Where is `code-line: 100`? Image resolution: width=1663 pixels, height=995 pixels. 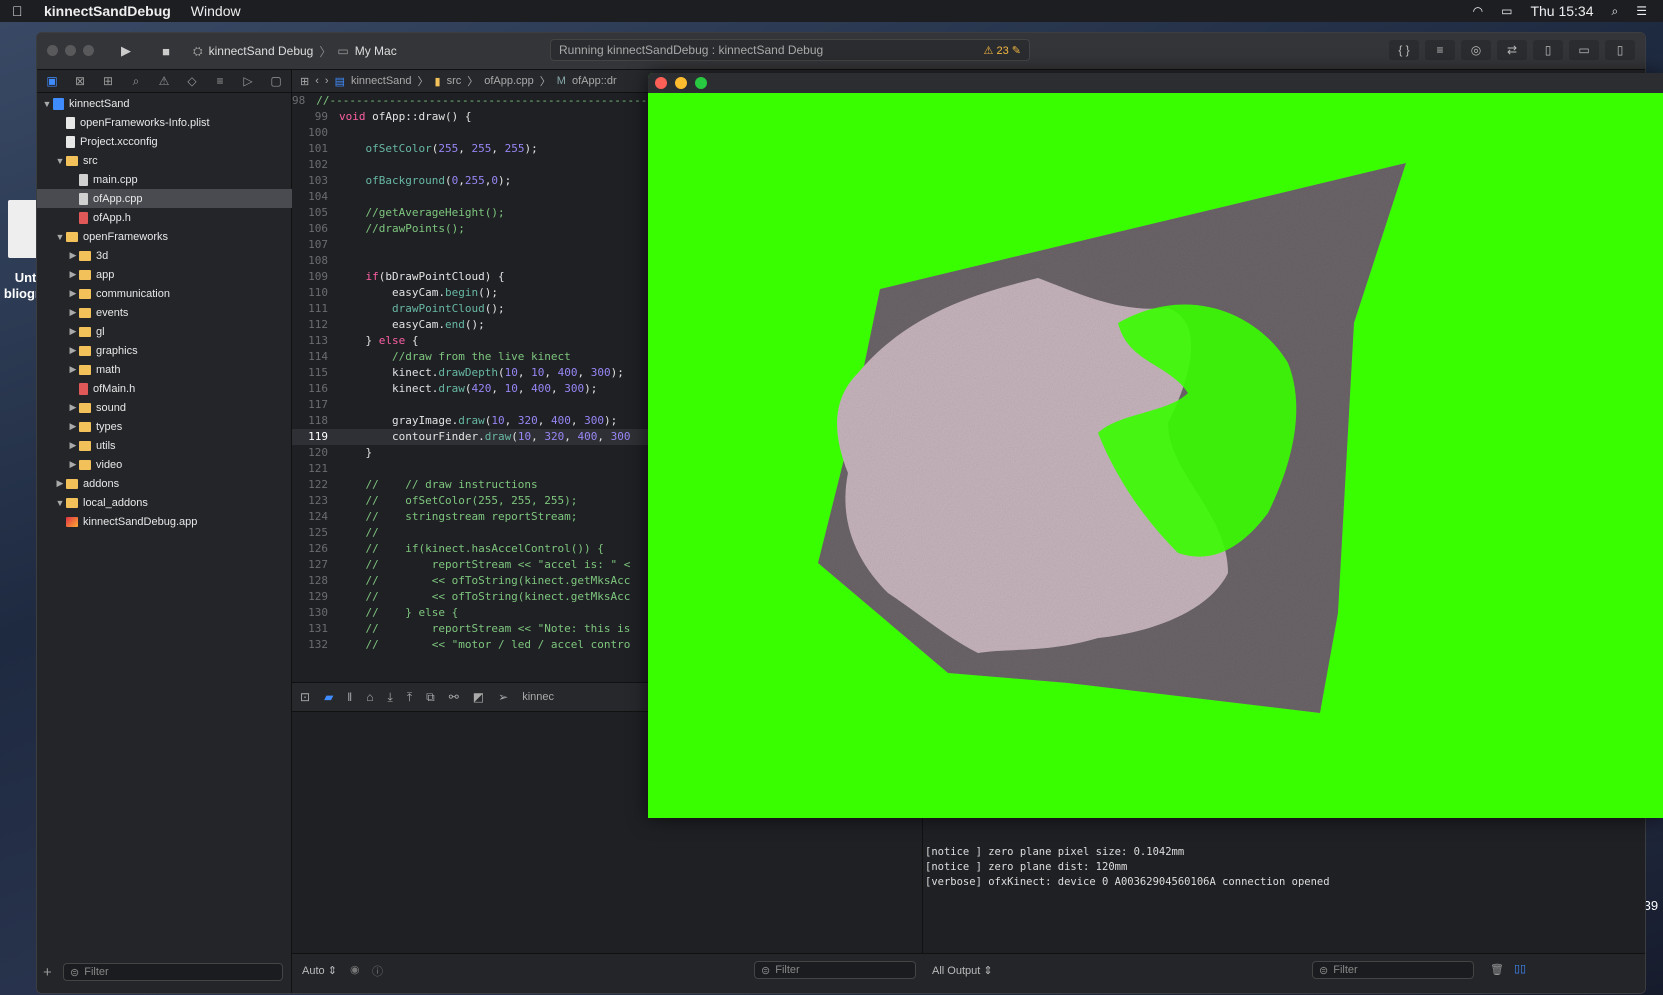
code-line: 100 is located at coordinates (470, 133).